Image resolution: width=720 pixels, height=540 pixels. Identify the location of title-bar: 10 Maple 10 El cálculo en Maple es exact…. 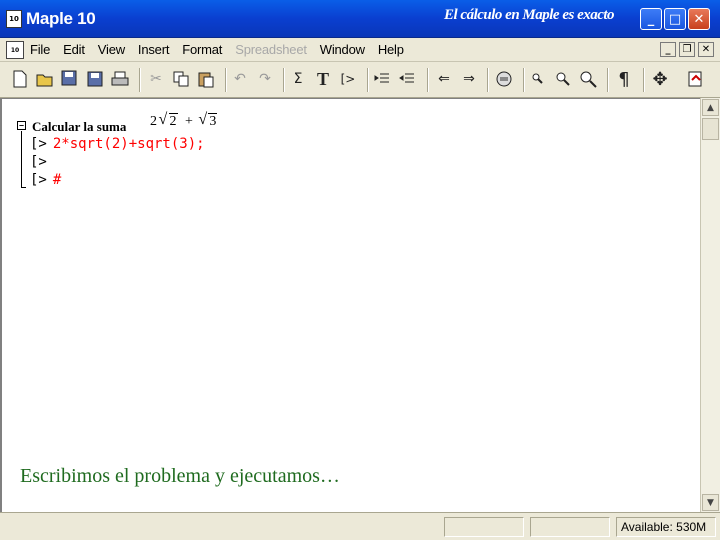
(360, 19).